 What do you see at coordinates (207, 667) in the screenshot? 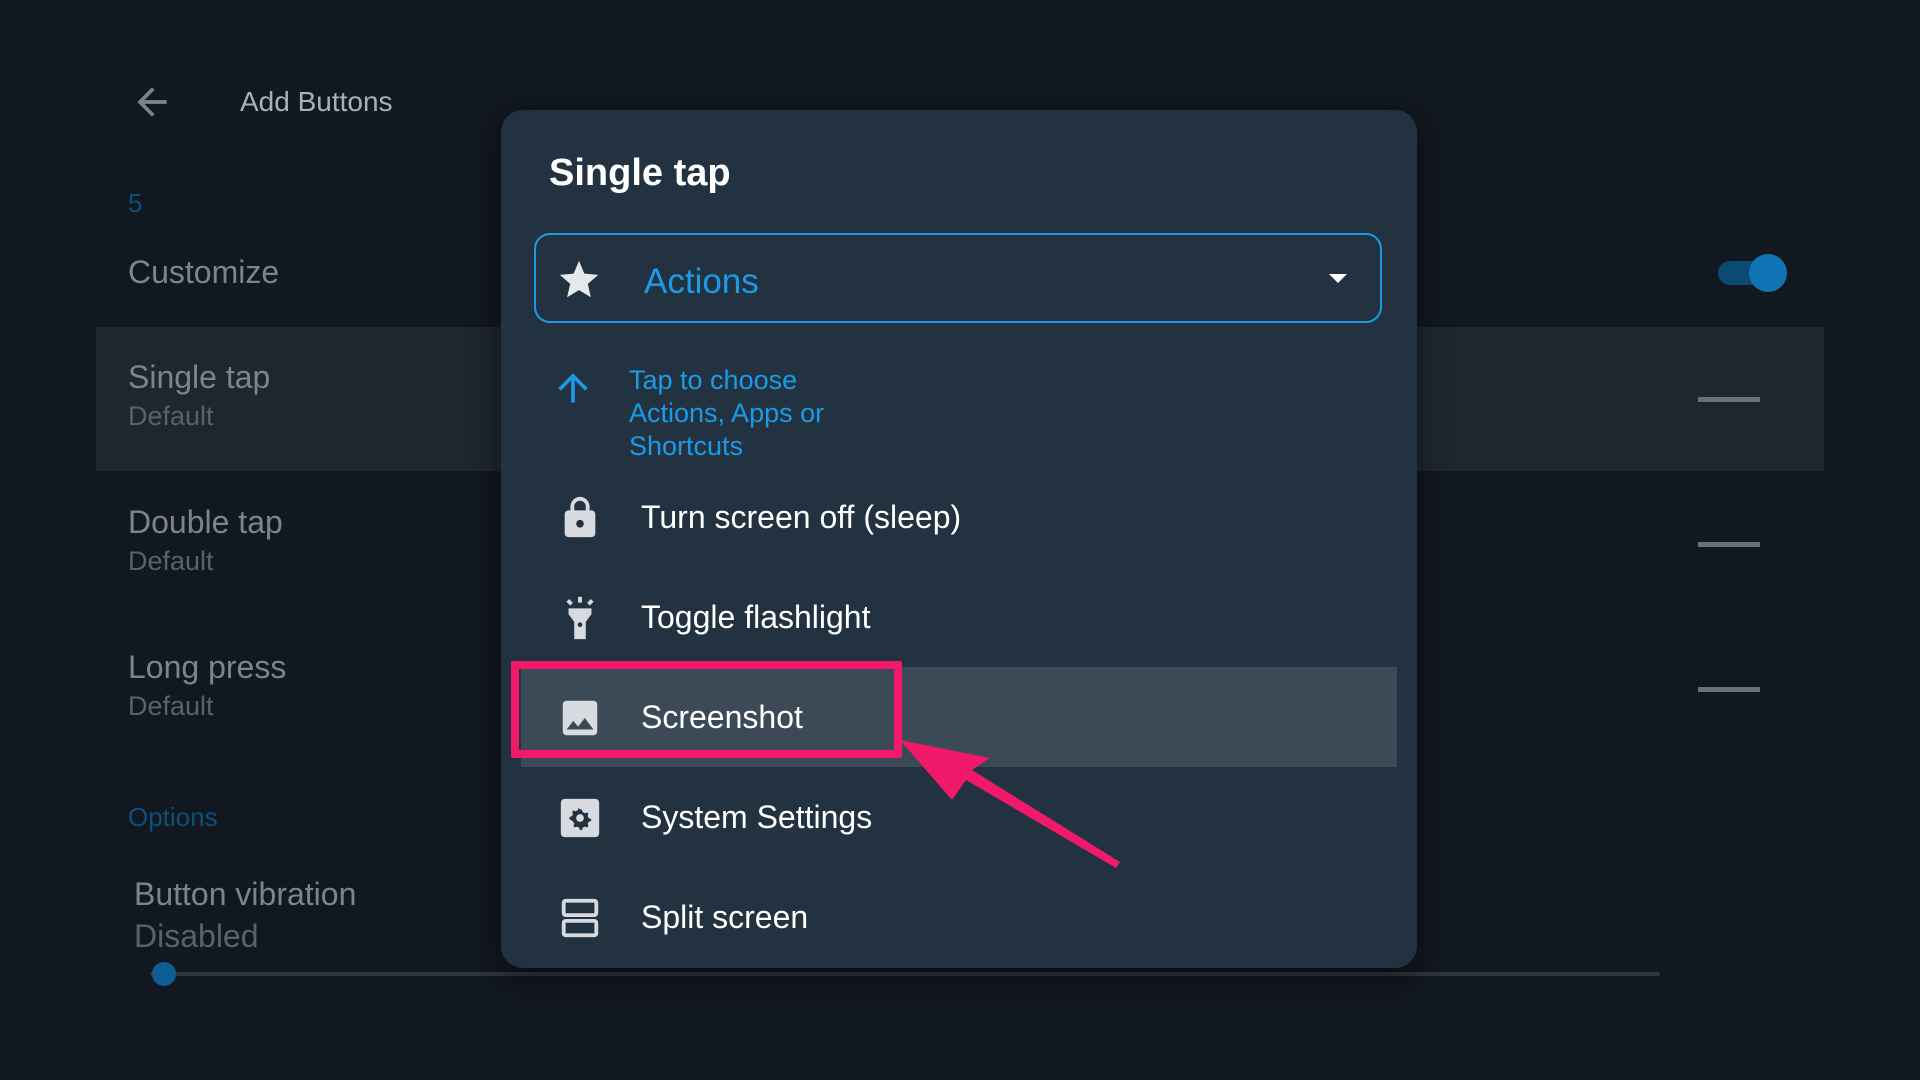
I see `row-title: Long press` at bounding box center [207, 667].